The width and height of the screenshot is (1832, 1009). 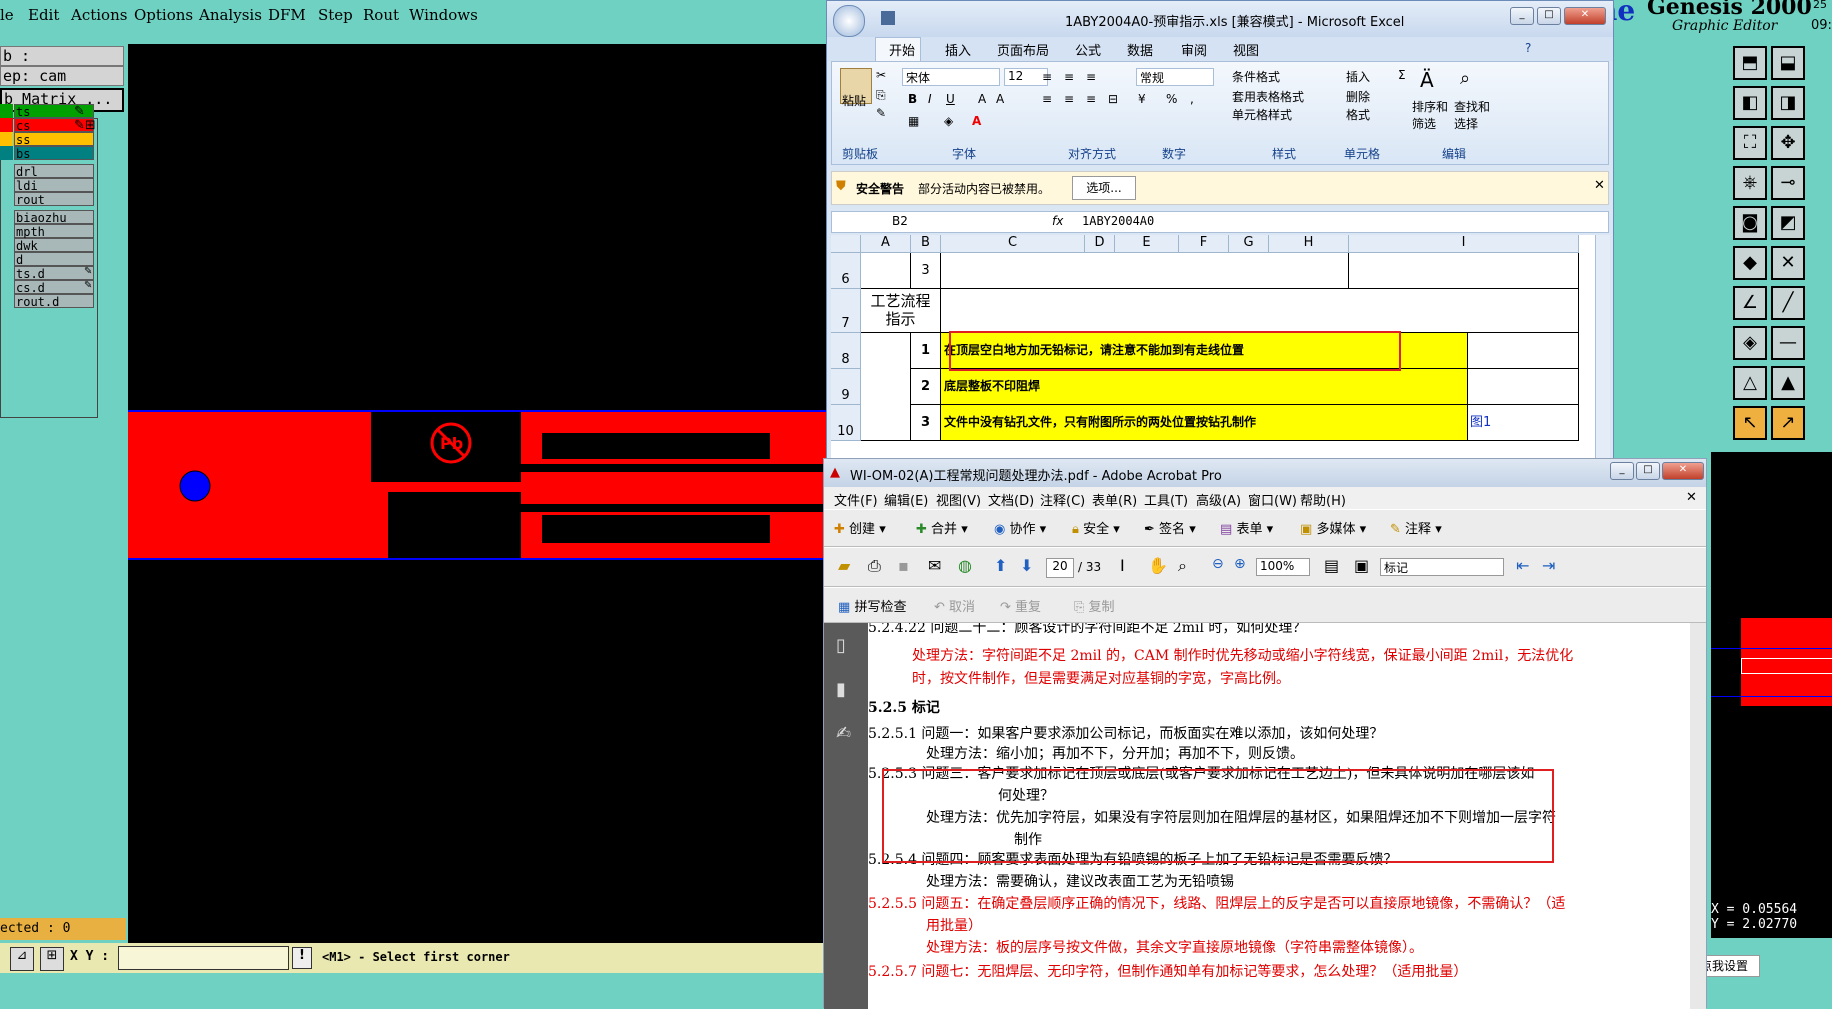 I want to click on fit-icon: ⛶, so click(x=1750, y=143).